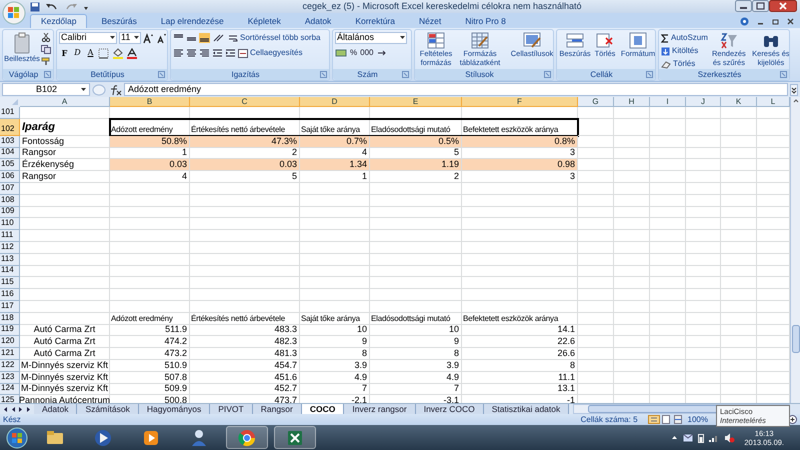 This screenshot has width=800, height=450. Describe the element at coordinates (10, 154) in the screenshot. I see `row-header: 104` at that location.